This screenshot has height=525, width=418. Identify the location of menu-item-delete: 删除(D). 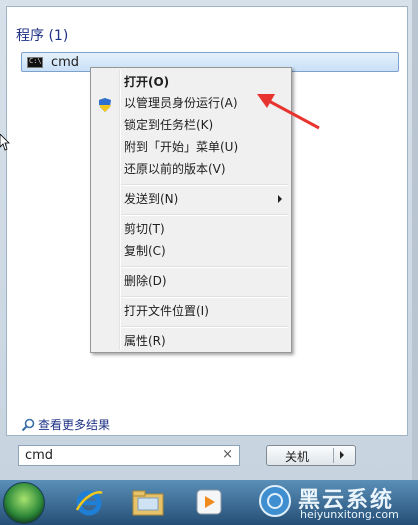
(145, 281).